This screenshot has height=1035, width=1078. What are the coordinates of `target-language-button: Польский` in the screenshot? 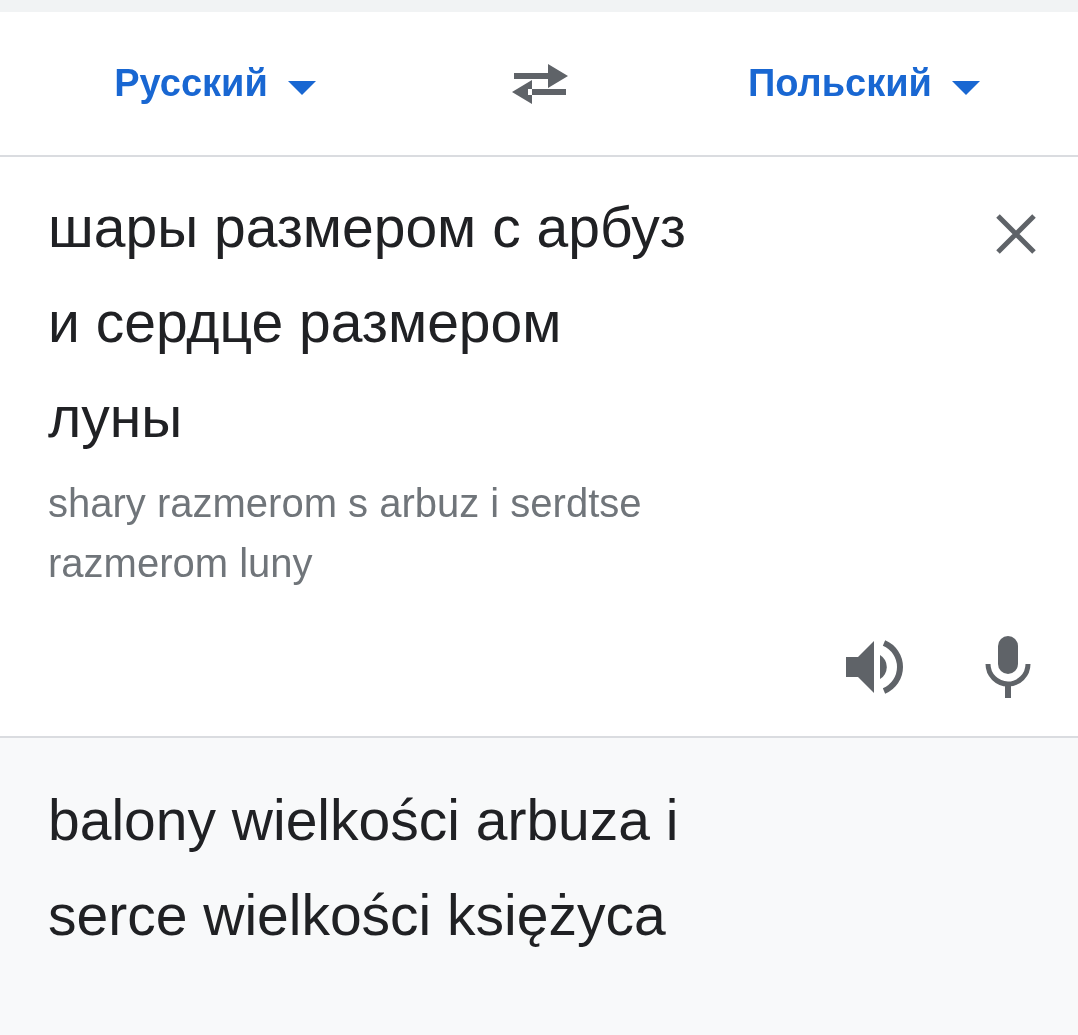 It's located at (864, 83).